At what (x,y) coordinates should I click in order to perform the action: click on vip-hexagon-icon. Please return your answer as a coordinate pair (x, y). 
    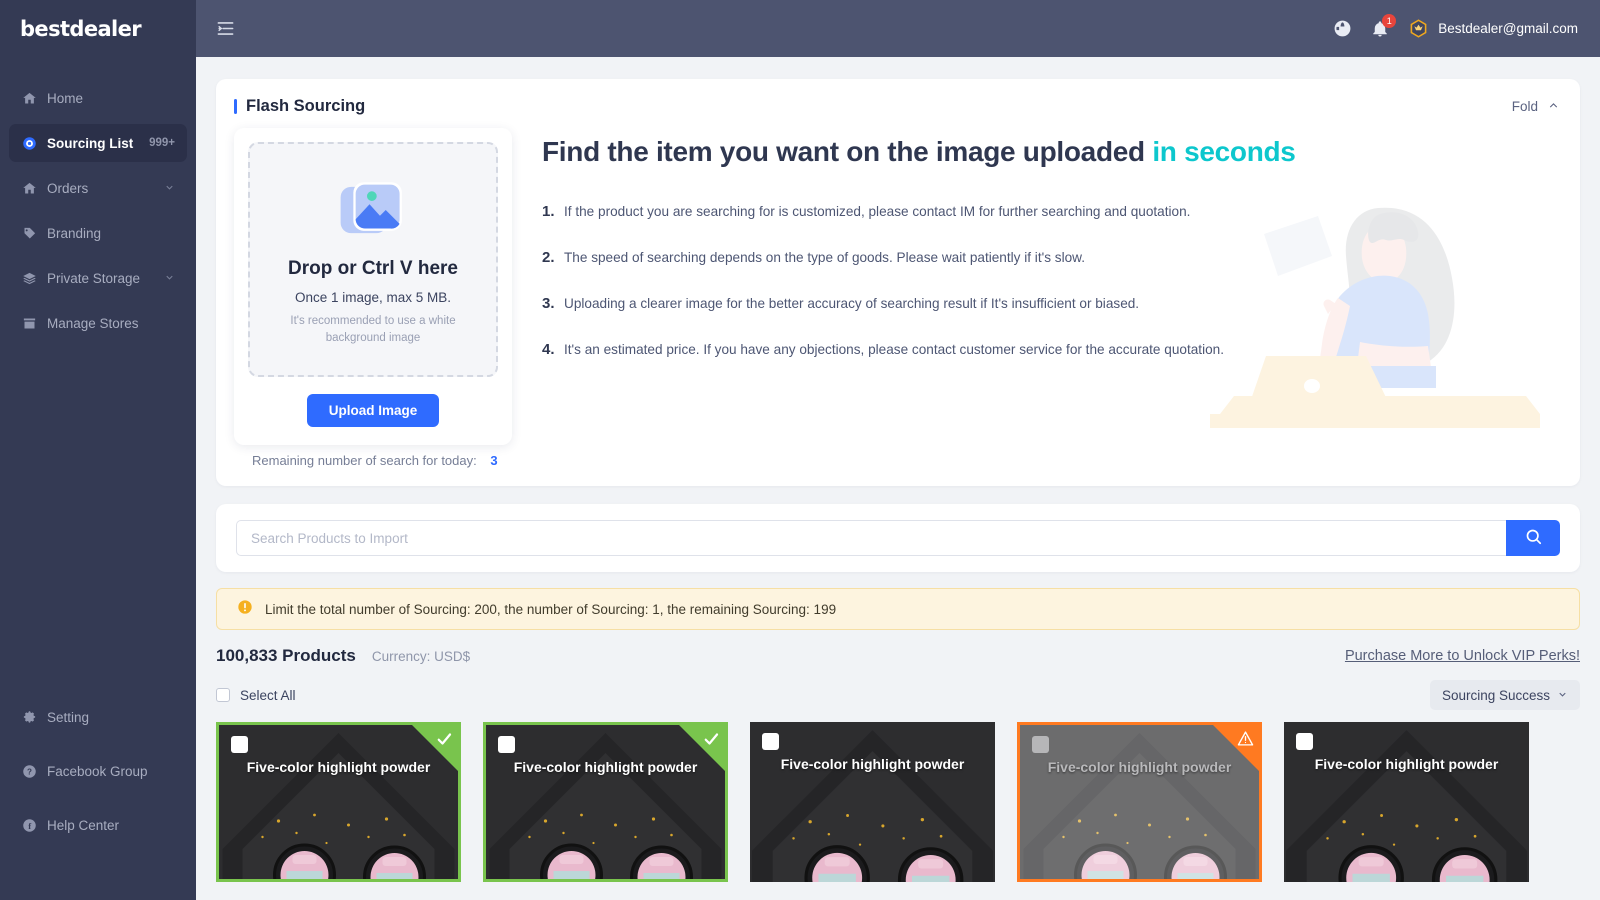
    Looking at the image, I should click on (1418, 29).